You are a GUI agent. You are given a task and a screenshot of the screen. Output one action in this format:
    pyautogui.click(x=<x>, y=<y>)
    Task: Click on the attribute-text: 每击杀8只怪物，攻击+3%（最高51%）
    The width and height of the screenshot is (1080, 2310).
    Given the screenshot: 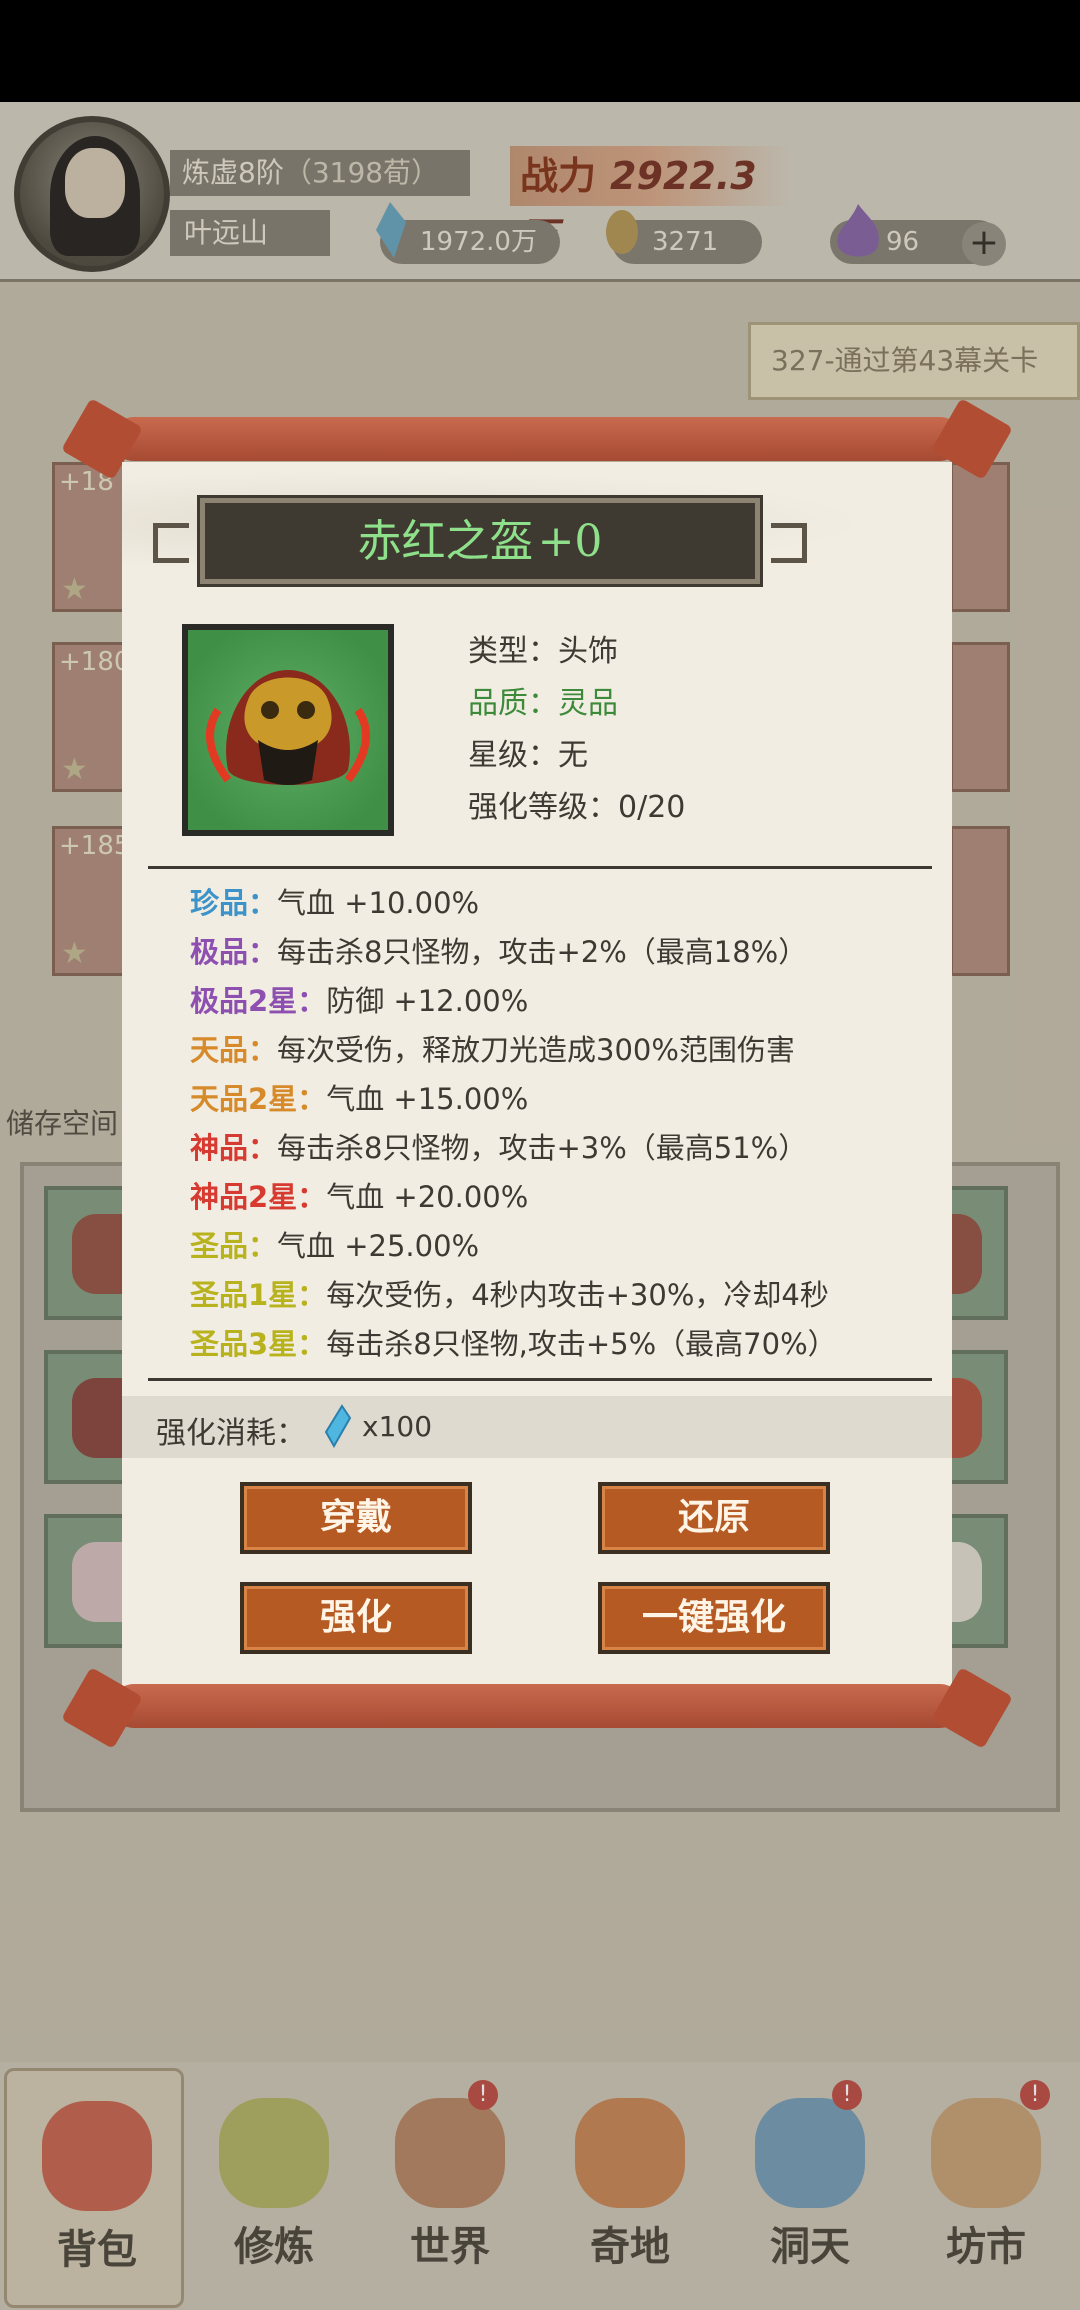 What is the action you would take?
    pyautogui.click(x=542, y=1148)
    